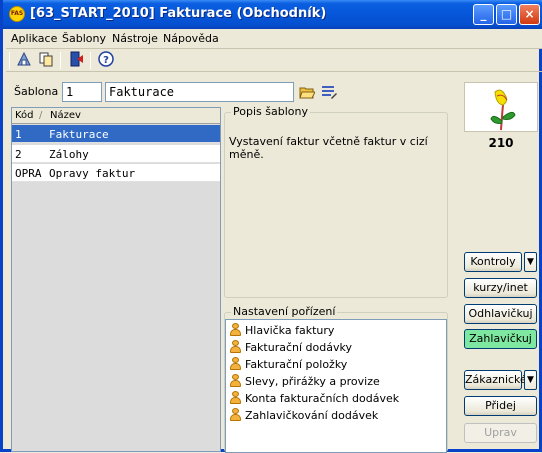  What do you see at coordinates (529, 14) in the screenshot?
I see `close-button: ×` at bounding box center [529, 14].